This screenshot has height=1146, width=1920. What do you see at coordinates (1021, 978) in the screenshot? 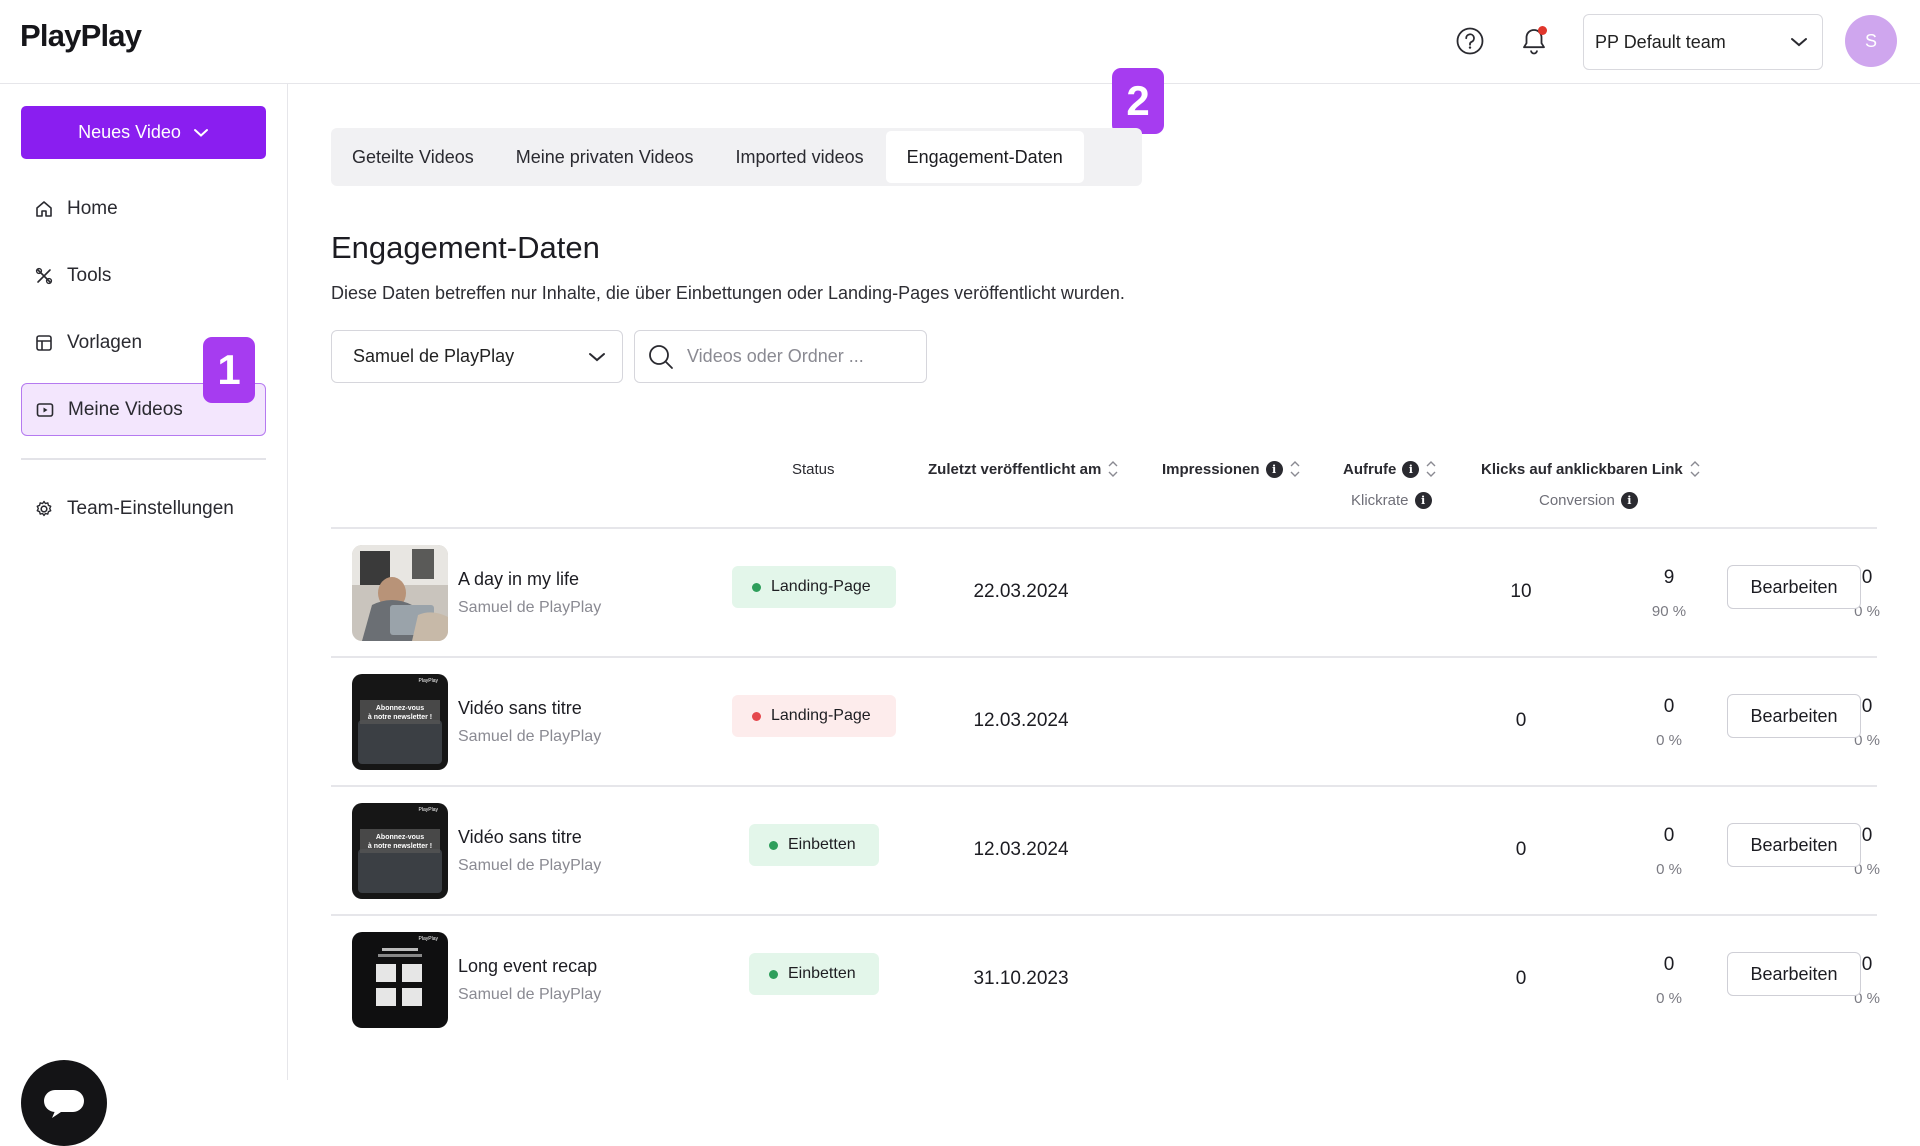
I see `published-date: 31.10.2023` at bounding box center [1021, 978].